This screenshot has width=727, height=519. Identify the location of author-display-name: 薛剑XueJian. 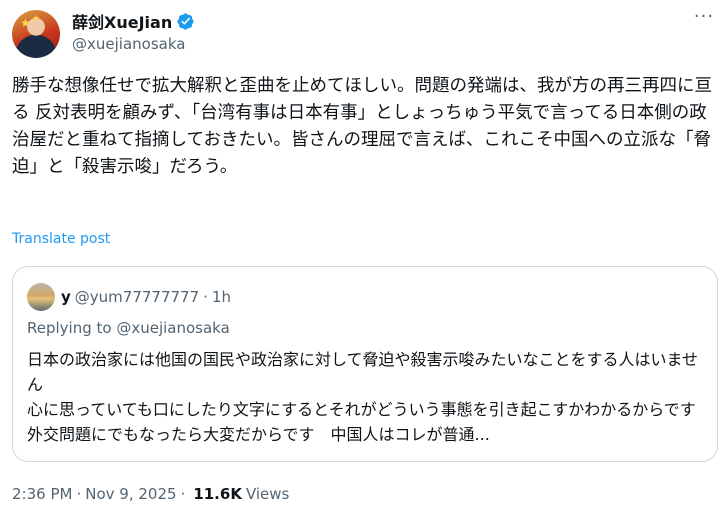
(122, 21).